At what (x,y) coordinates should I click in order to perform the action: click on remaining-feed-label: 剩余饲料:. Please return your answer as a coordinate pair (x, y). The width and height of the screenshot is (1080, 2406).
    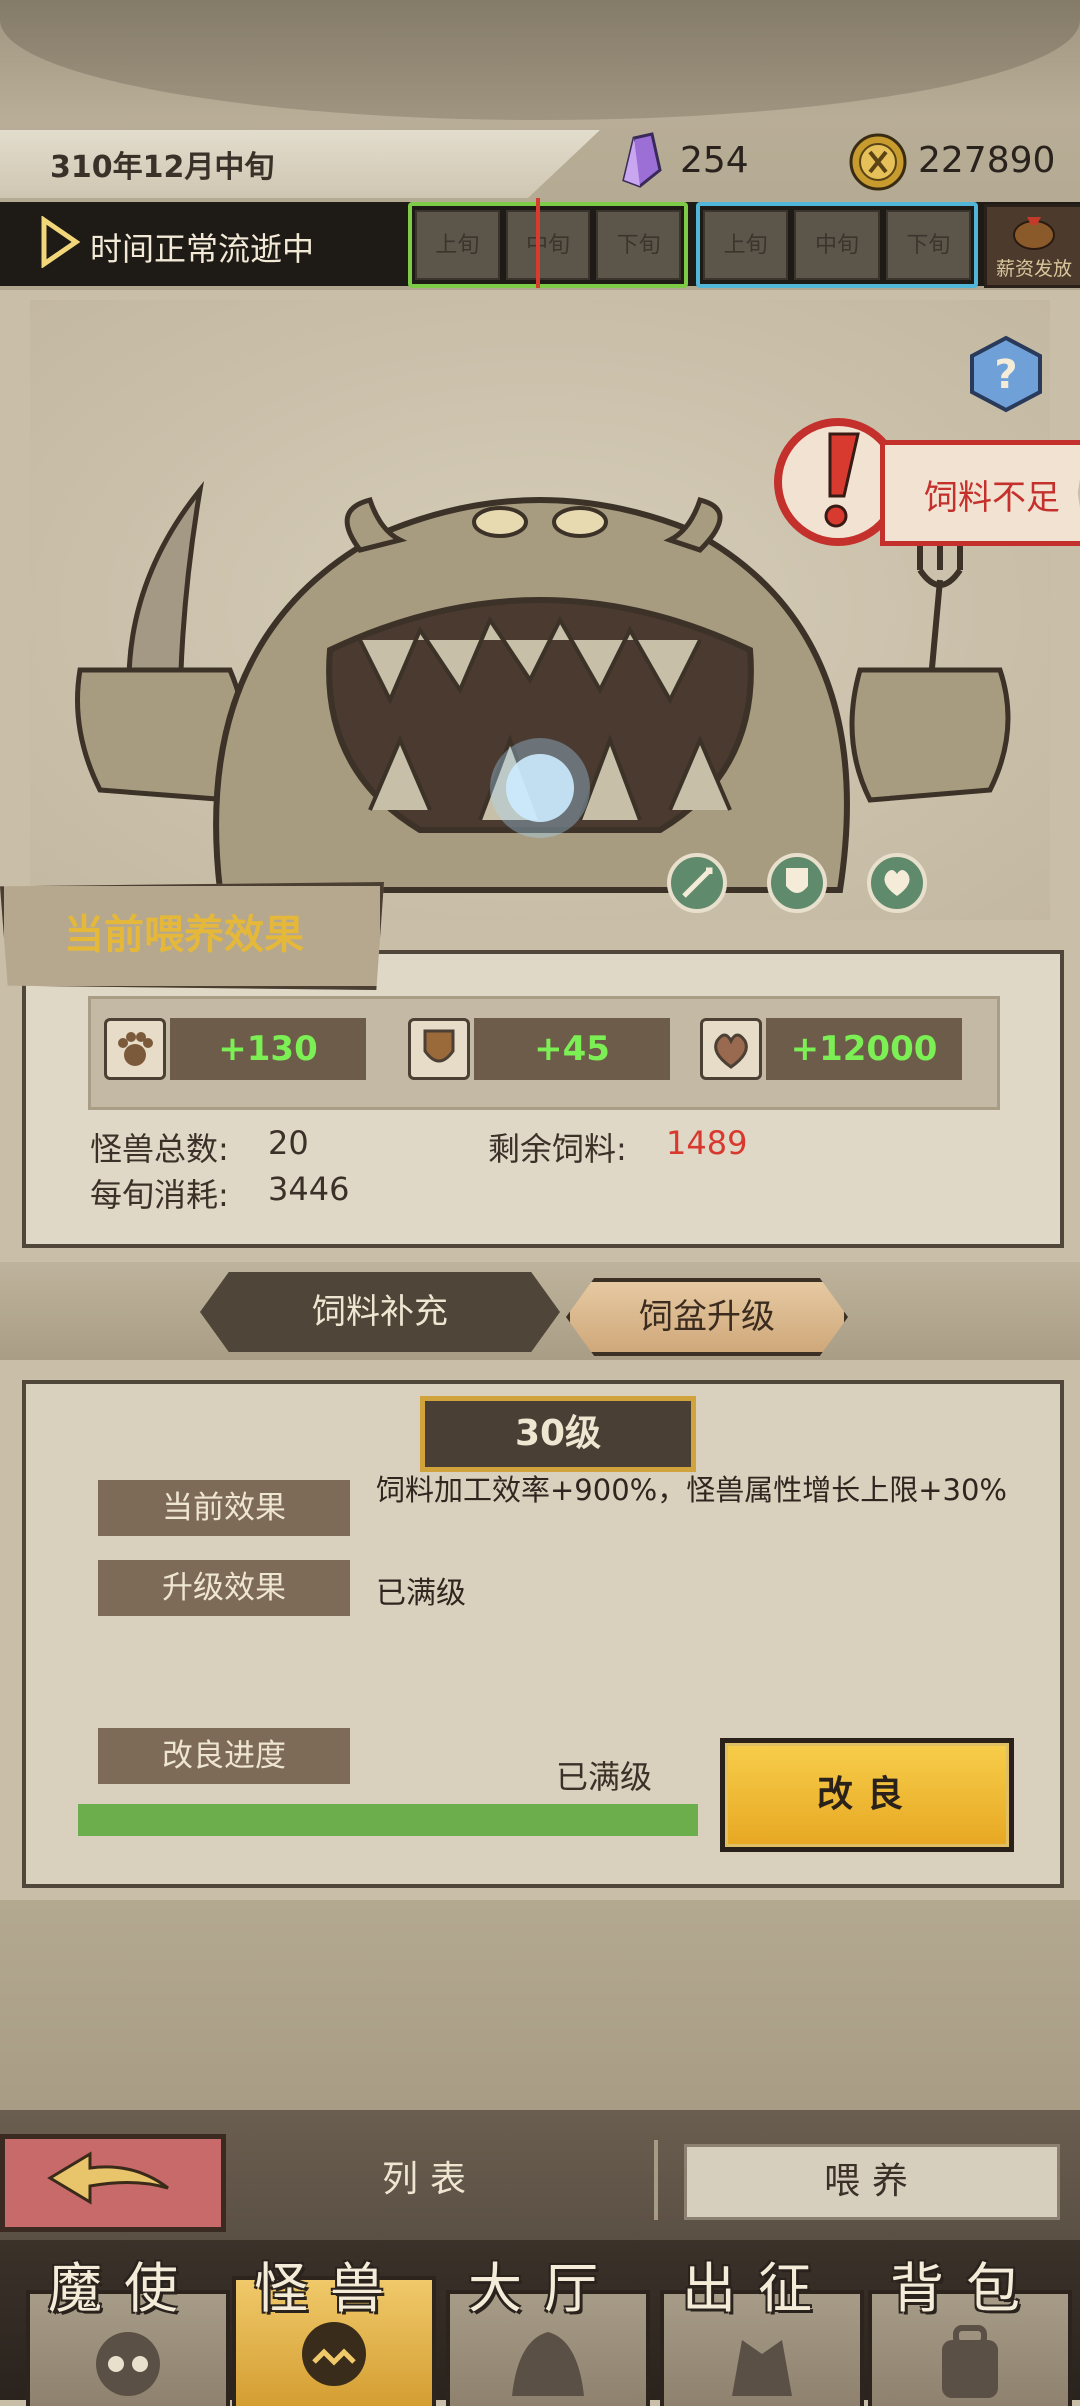
    Looking at the image, I should click on (557, 1149).